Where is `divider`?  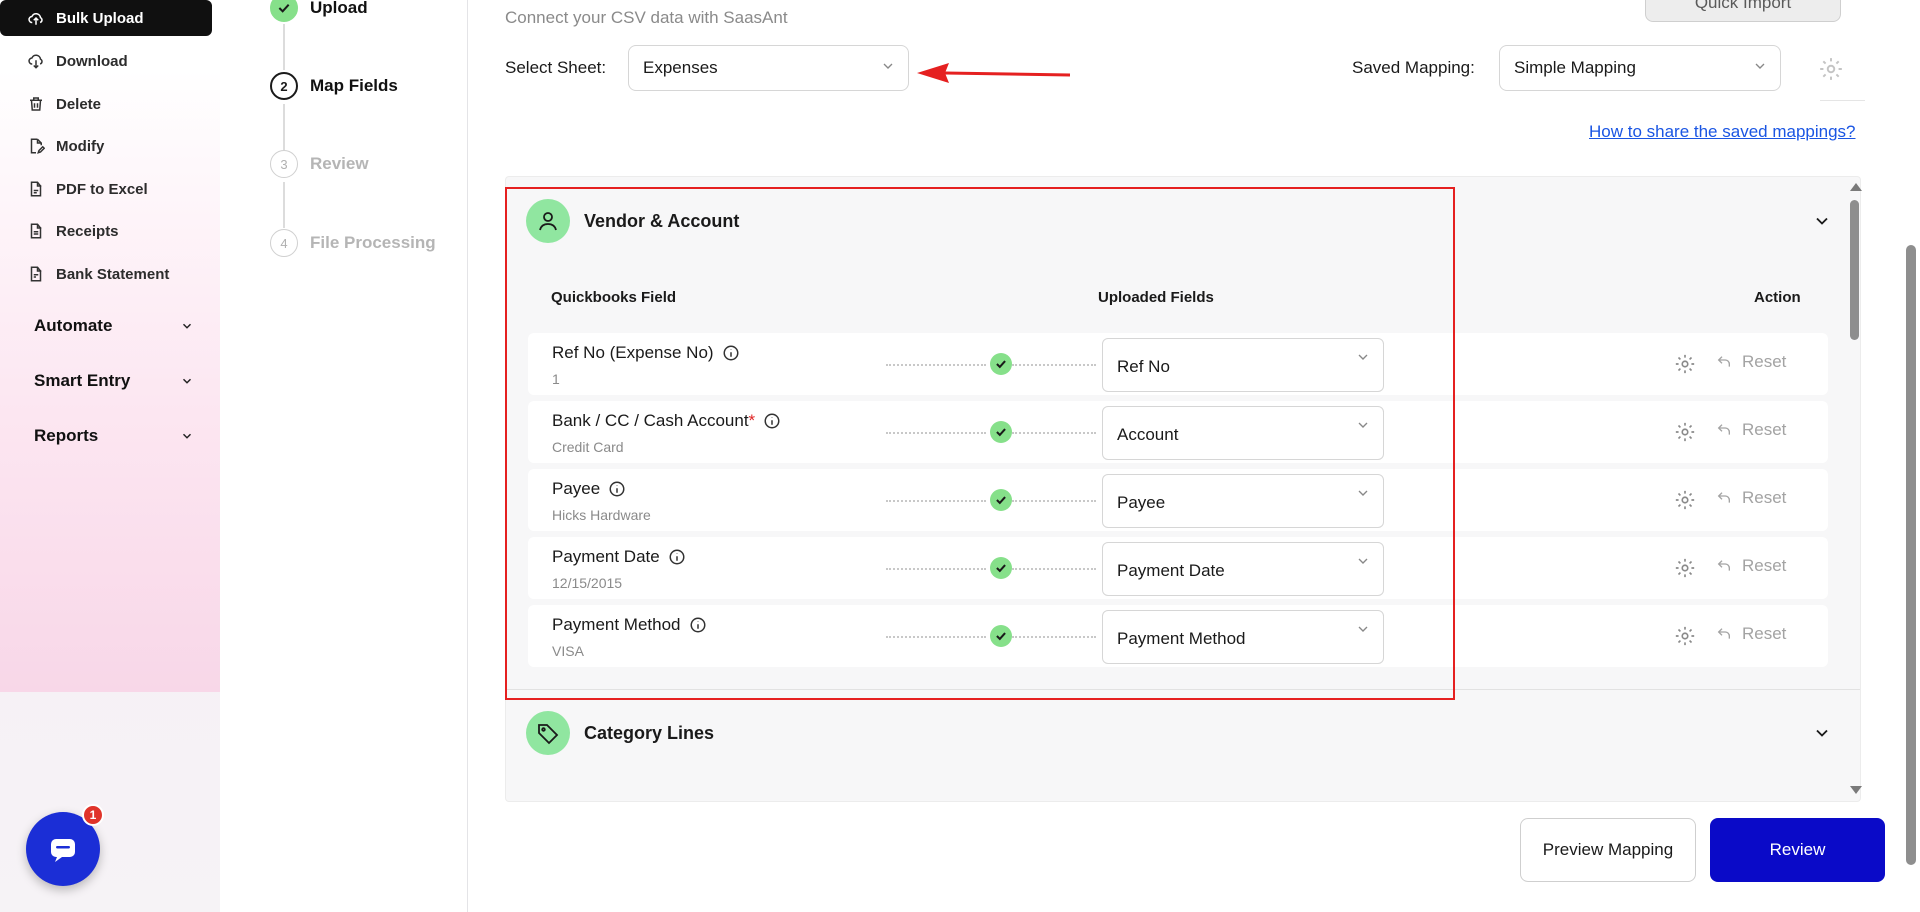
divider is located at coordinates (1842, 100).